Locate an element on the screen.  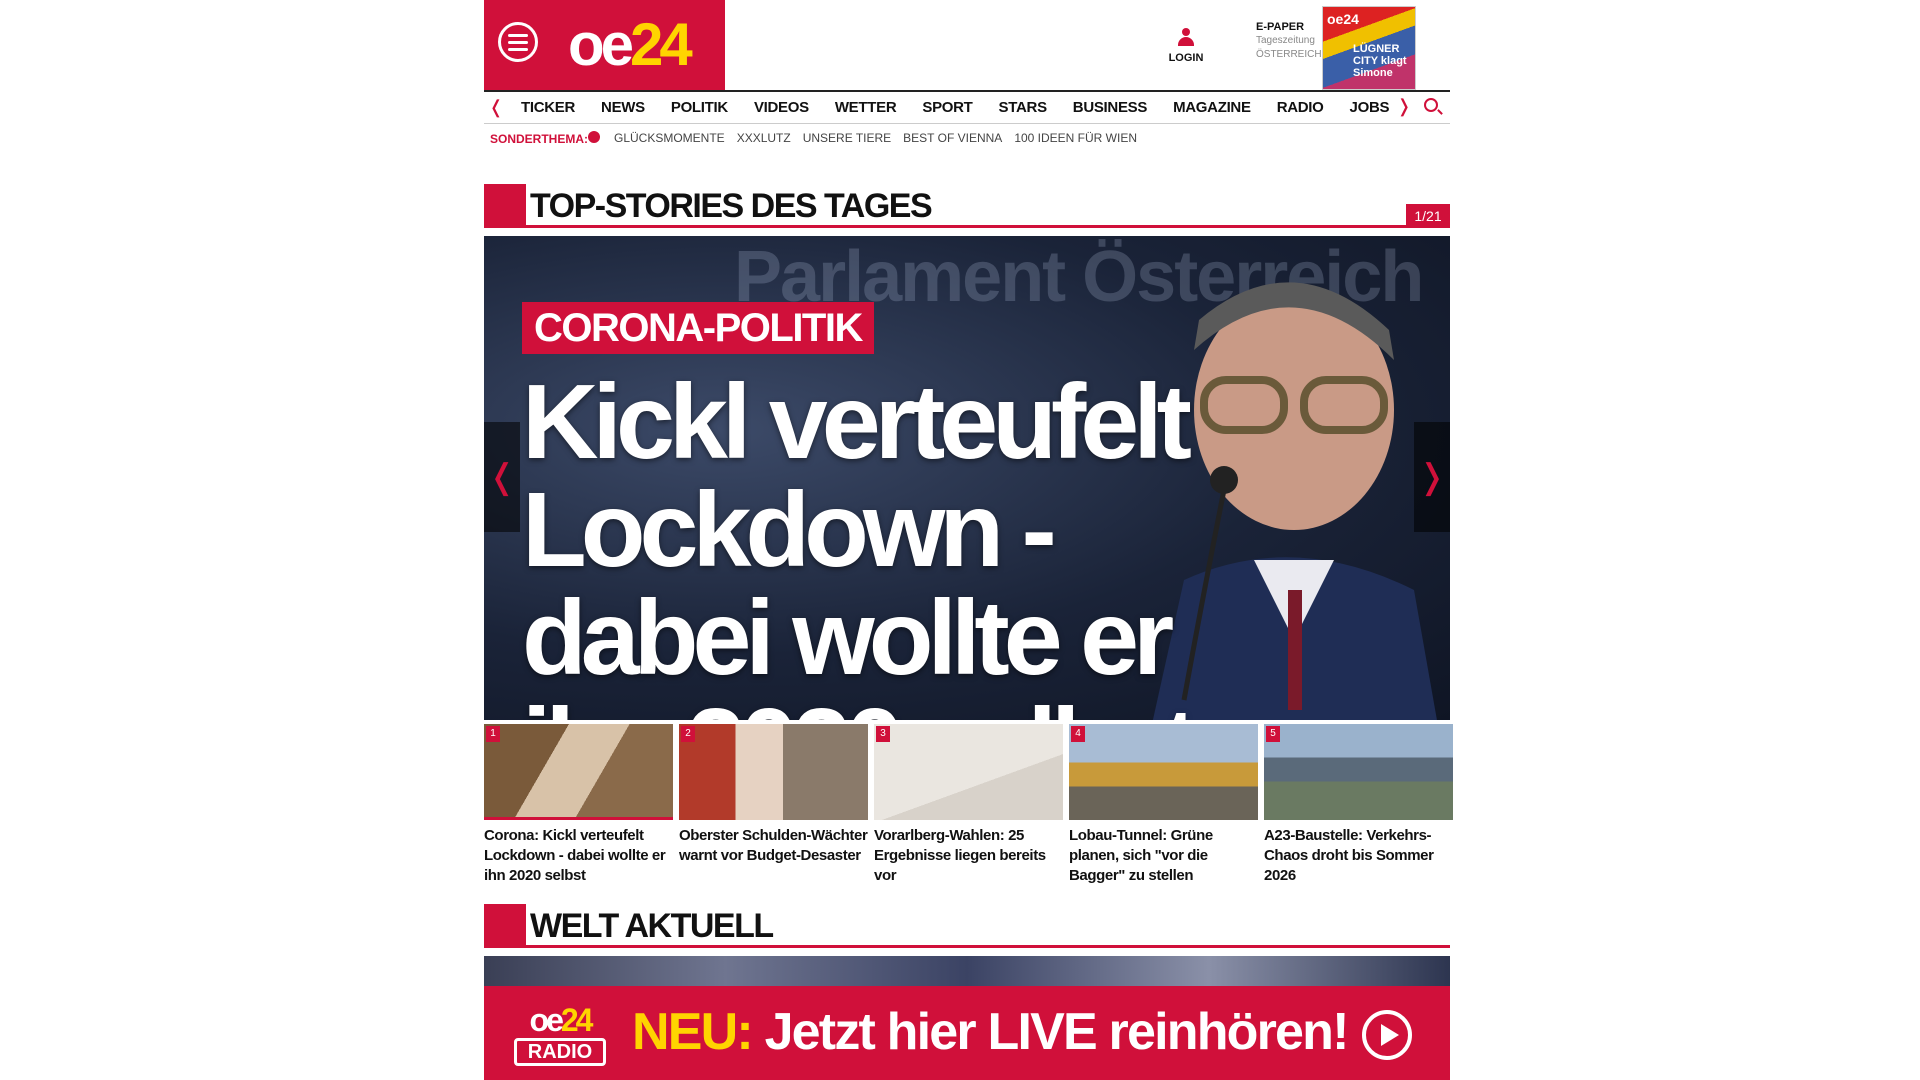
user-icon is located at coordinates (1186, 37).